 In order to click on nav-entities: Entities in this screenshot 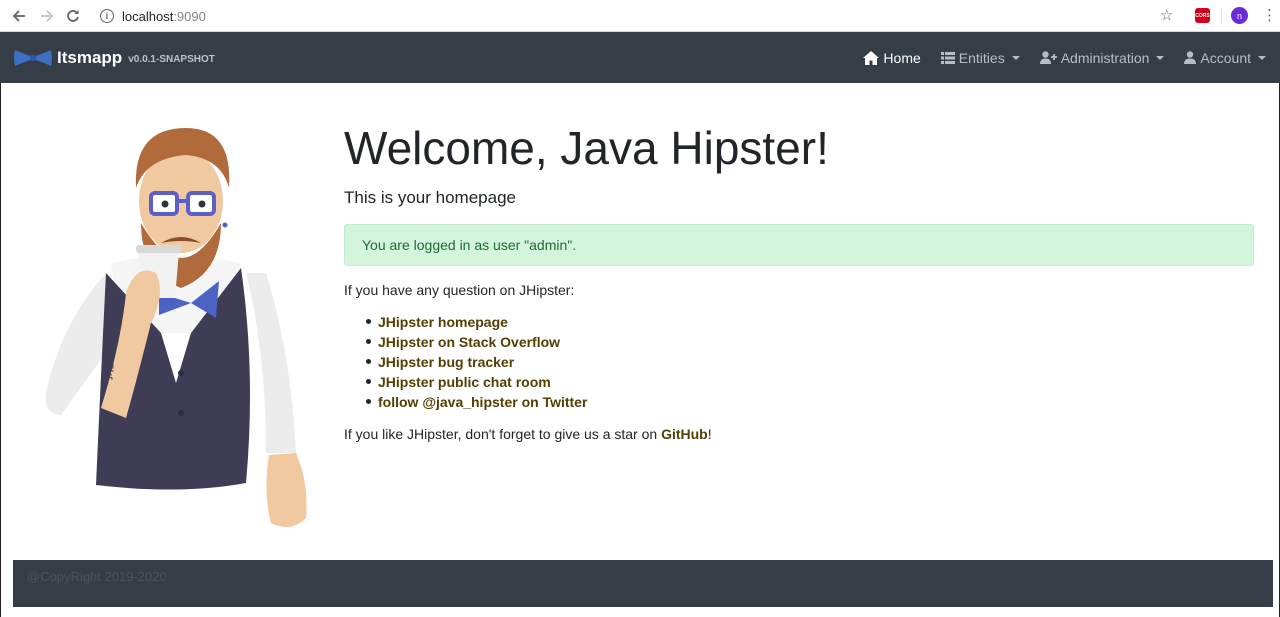, I will do `click(980, 57)`.